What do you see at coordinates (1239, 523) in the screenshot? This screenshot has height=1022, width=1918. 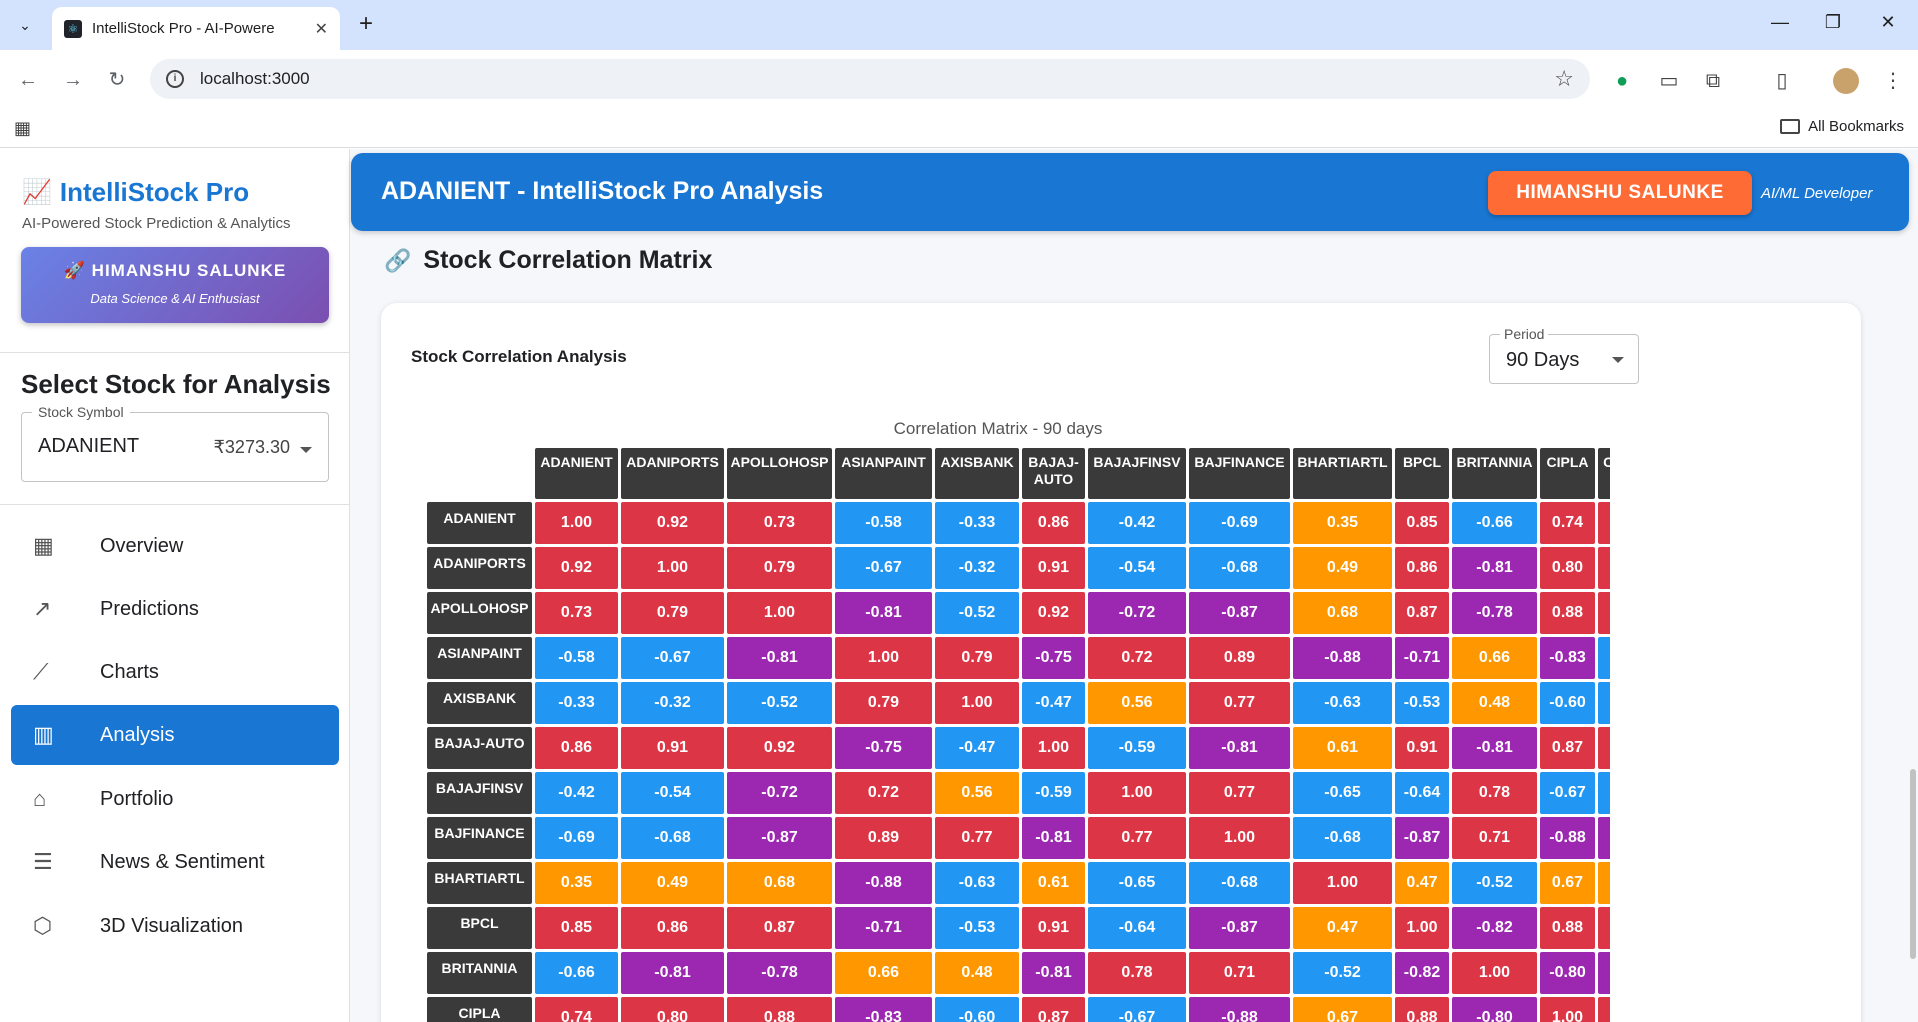 I see `matrix-cell: -0.69` at bounding box center [1239, 523].